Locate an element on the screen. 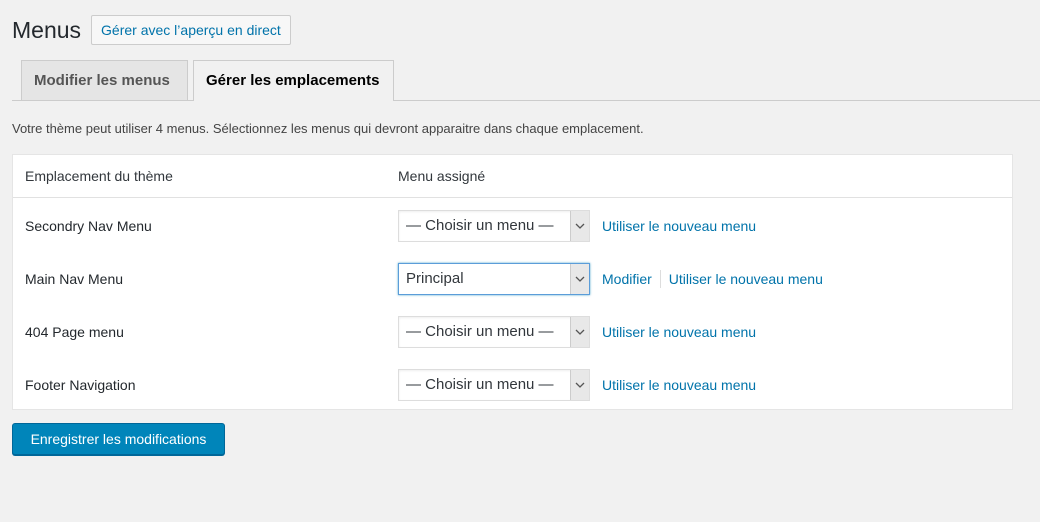 This screenshot has width=1040, height=522. column-header-assigned-menu: Menu assigné is located at coordinates (442, 176).